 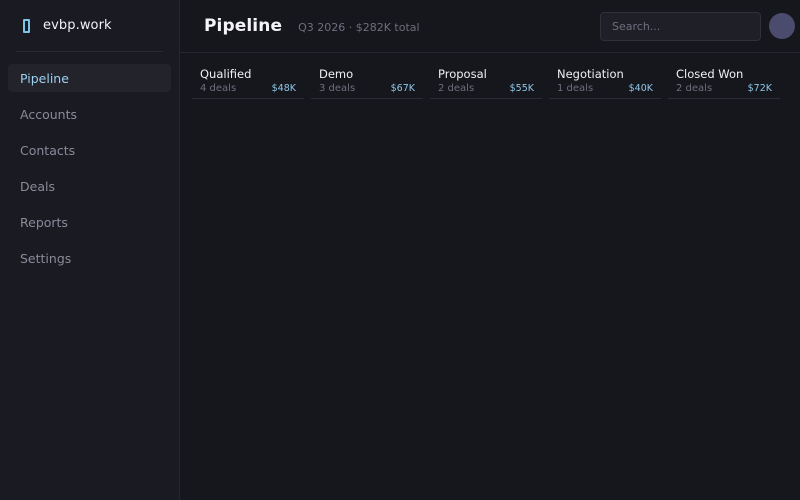 I want to click on sidebar-item-pipeline: Pipeline, so click(x=89, y=78).